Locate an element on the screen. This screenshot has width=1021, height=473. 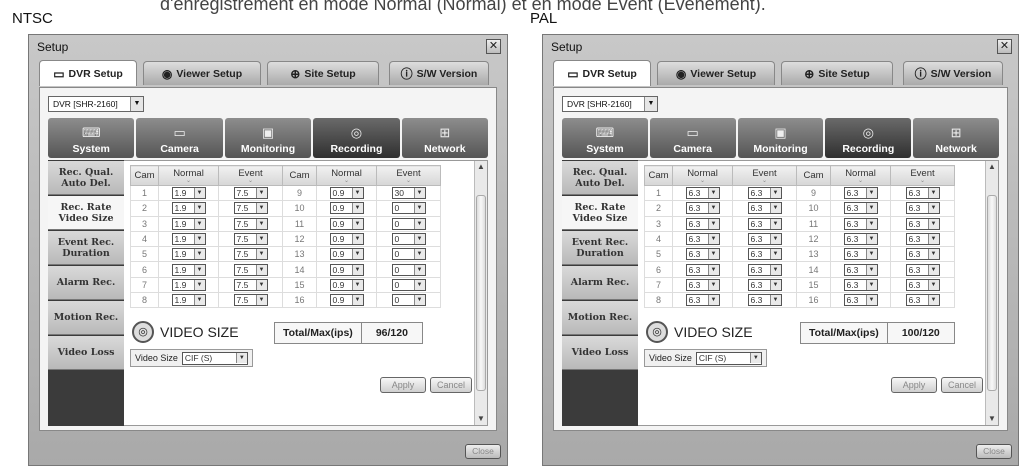
side-item: Motion Rec. is located at coordinates (86, 318).